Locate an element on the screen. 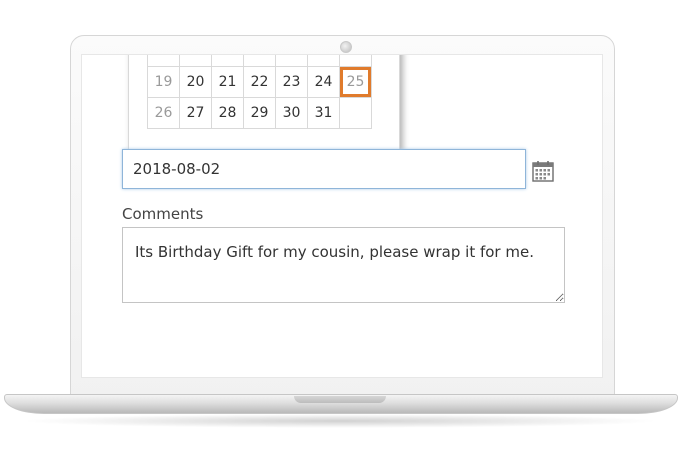 Image resolution: width=680 pixels, height=450 pixels. laptop-notch is located at coordinates (340, 399).